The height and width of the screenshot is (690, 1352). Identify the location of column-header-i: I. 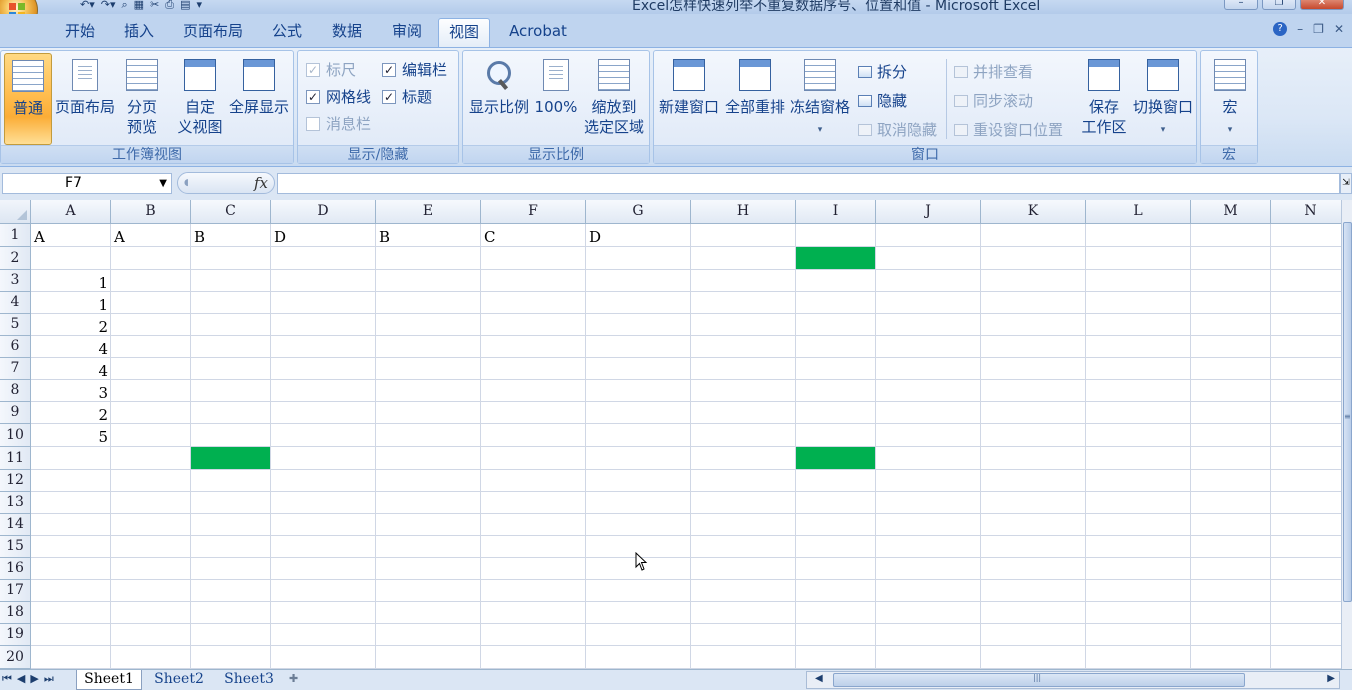
(836, 212).